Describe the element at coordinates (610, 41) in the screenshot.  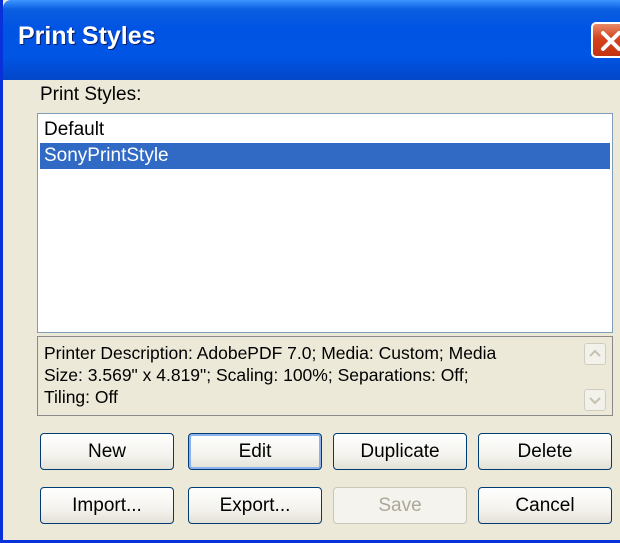
I see `close-icon` at that location.